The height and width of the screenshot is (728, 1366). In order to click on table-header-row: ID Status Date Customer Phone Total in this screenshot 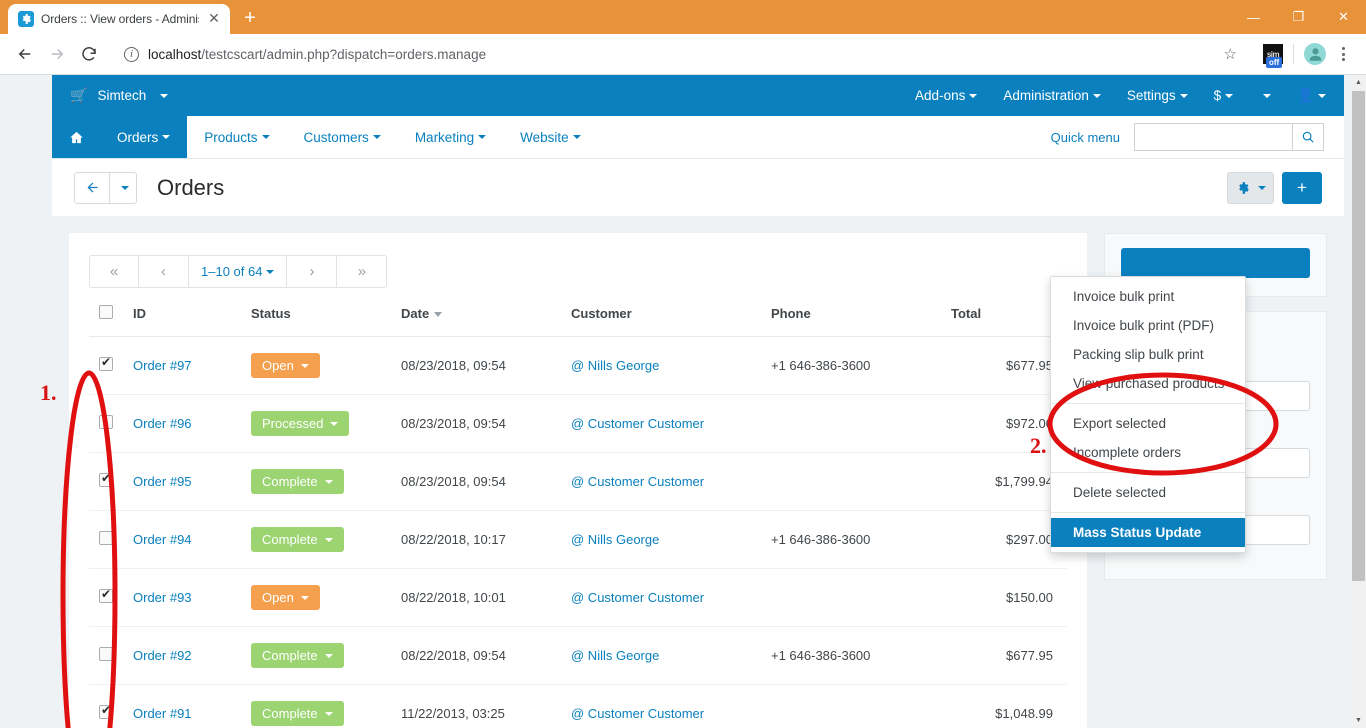, I will do `click(578, 321)`.